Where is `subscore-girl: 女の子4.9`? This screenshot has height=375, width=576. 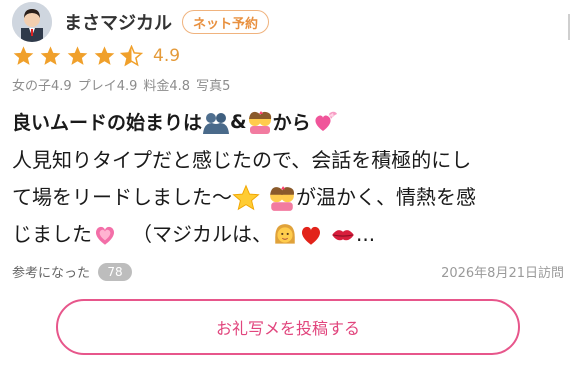
subscore-girl: 女の子4.9 is located at coordinates (42, 86).